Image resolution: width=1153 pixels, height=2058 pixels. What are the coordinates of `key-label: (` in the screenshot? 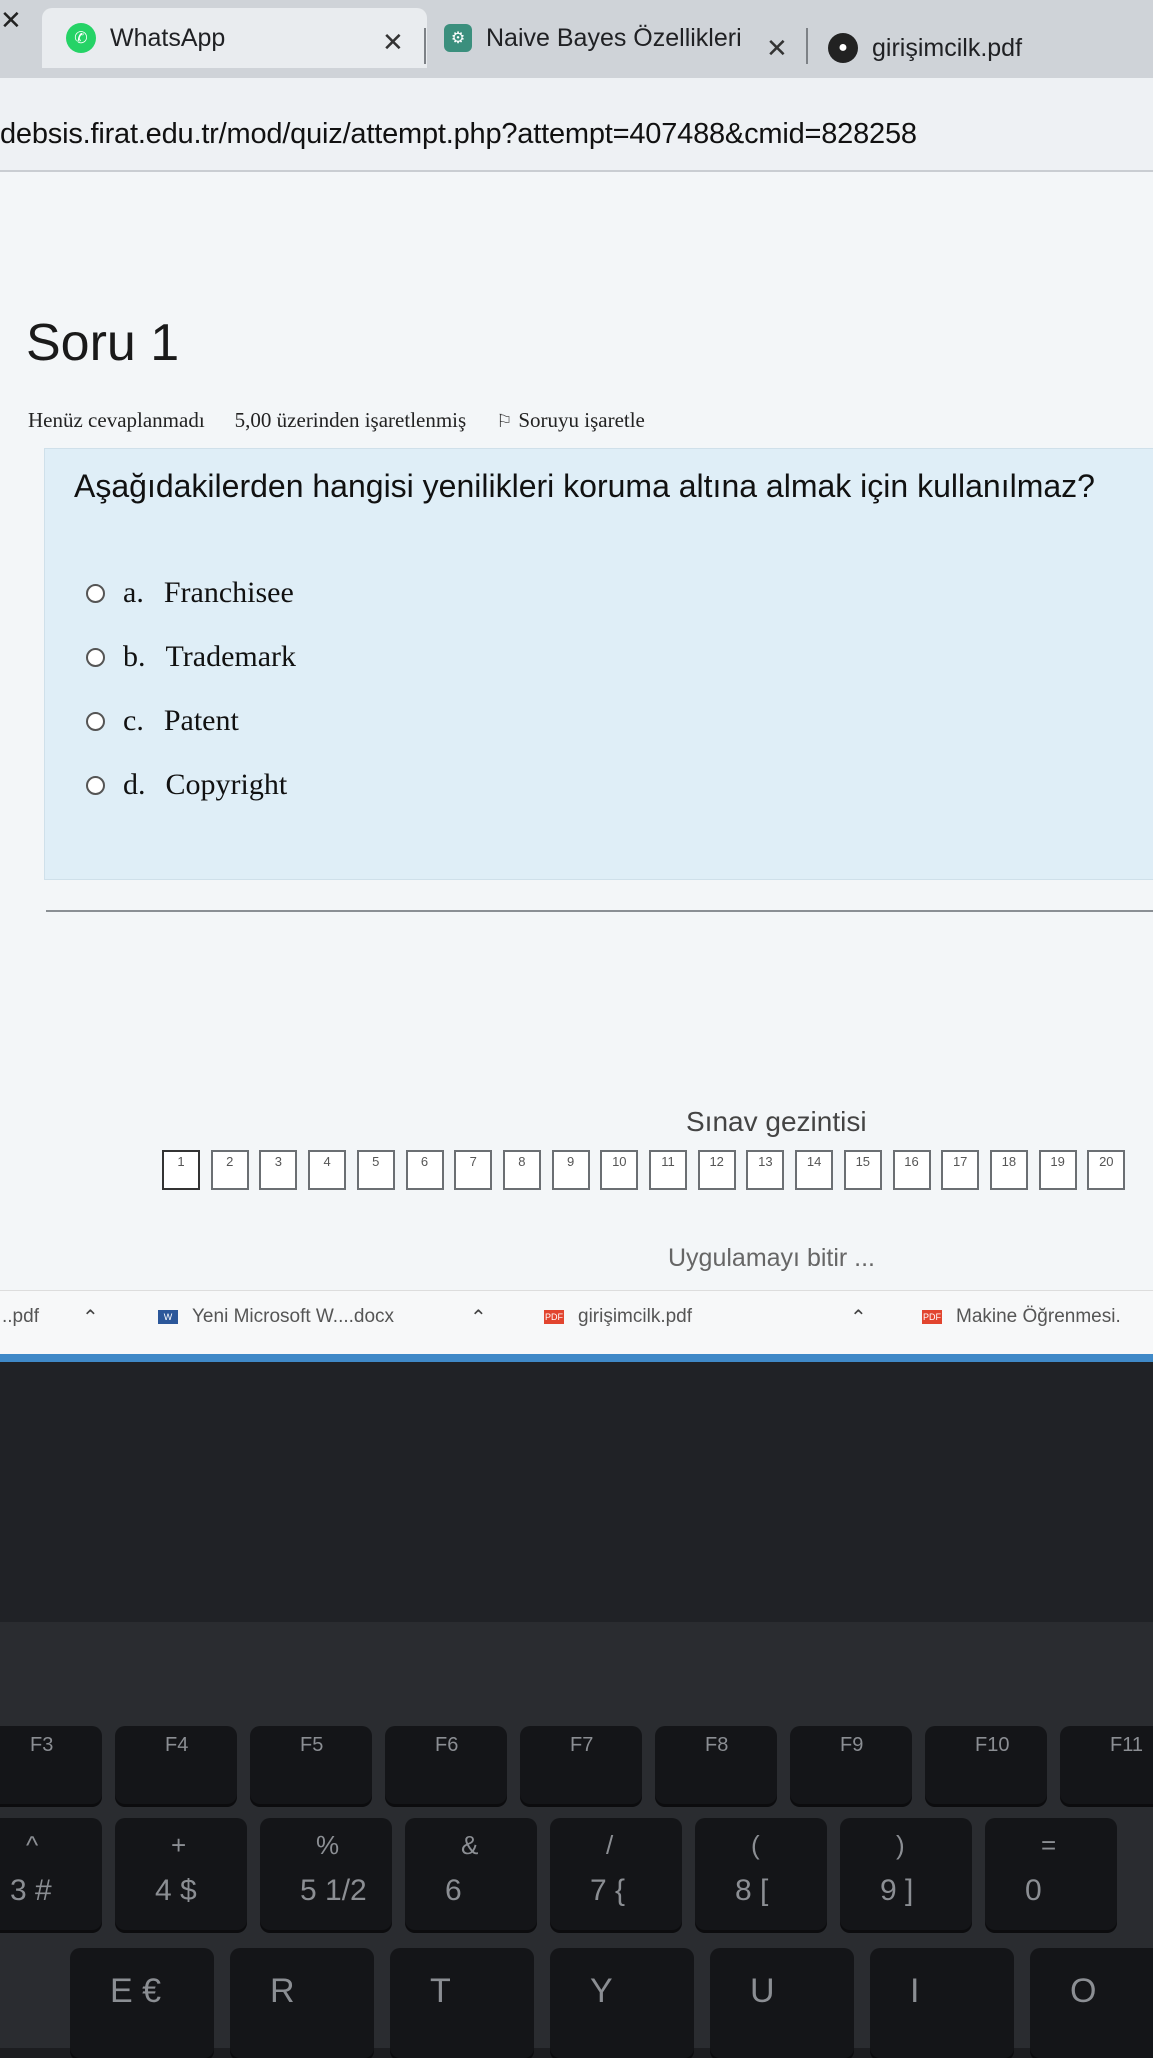 It's located at (755, 1845).